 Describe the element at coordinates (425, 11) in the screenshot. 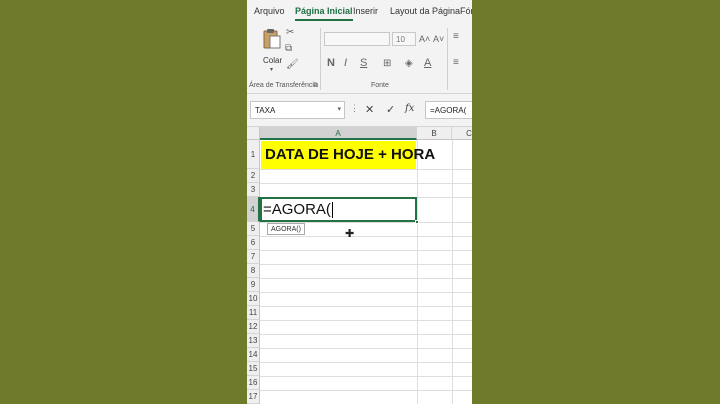

I see `tab-layout-da-pagina: Layout da Página` at that location.